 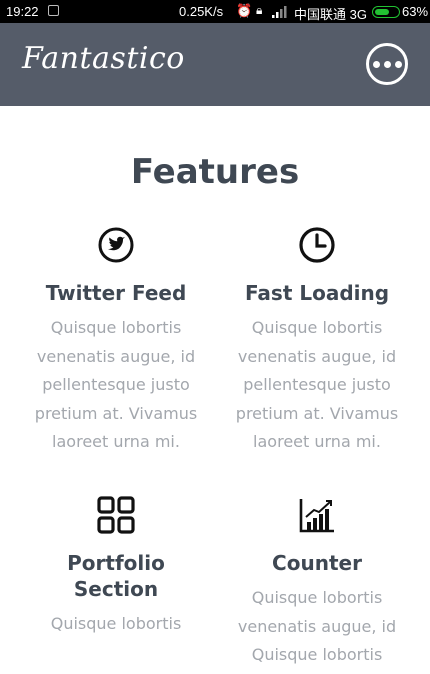 What do you see at coordinates (116, 623) in the screenshot?
I see `feature-description: Quisque lobortis` at bounding box center [116, 623].